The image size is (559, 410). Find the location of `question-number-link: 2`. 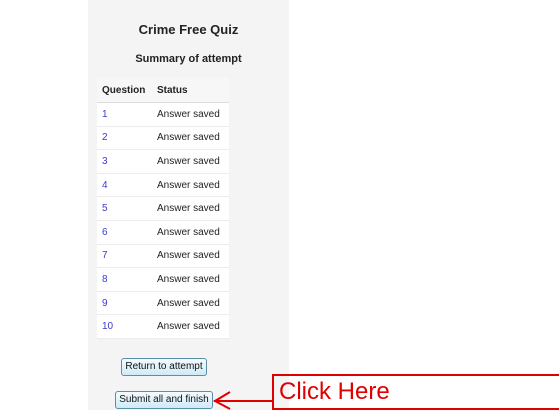

question-number-link: 2 is located at coordinates (124, 138).